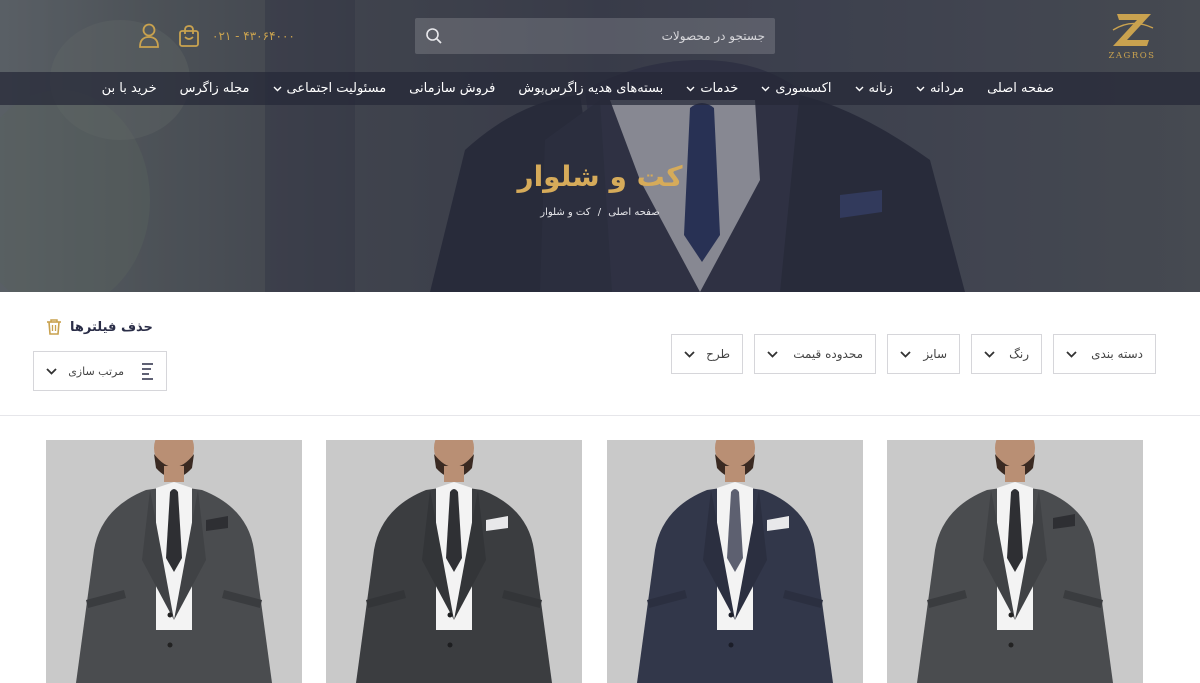 The height and width of the screenshot is (683, 1200). I want to click on nav-item-magazine: مجله زاگرس, so click(215, 88).